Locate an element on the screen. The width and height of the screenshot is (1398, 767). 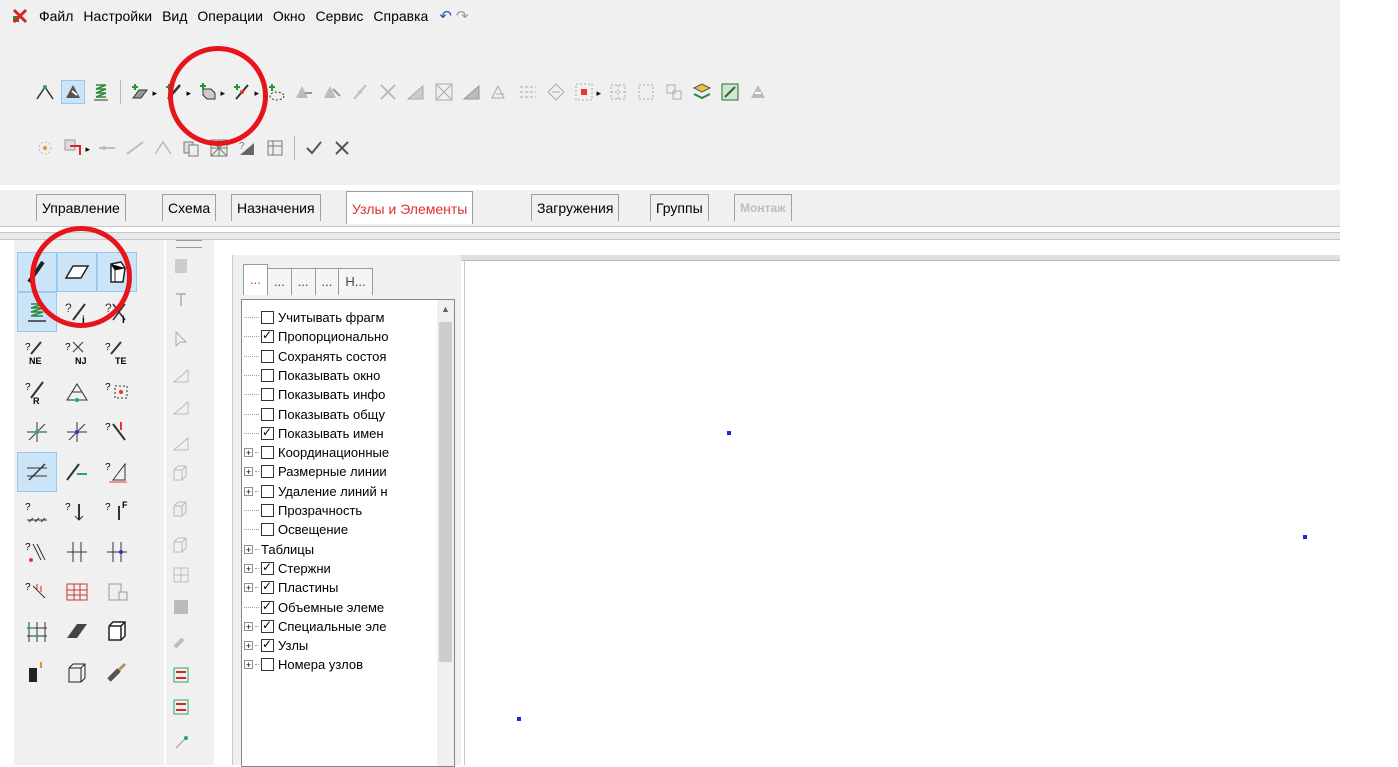
bar-te-icon: ? TE is located at coordinates (117, 352).